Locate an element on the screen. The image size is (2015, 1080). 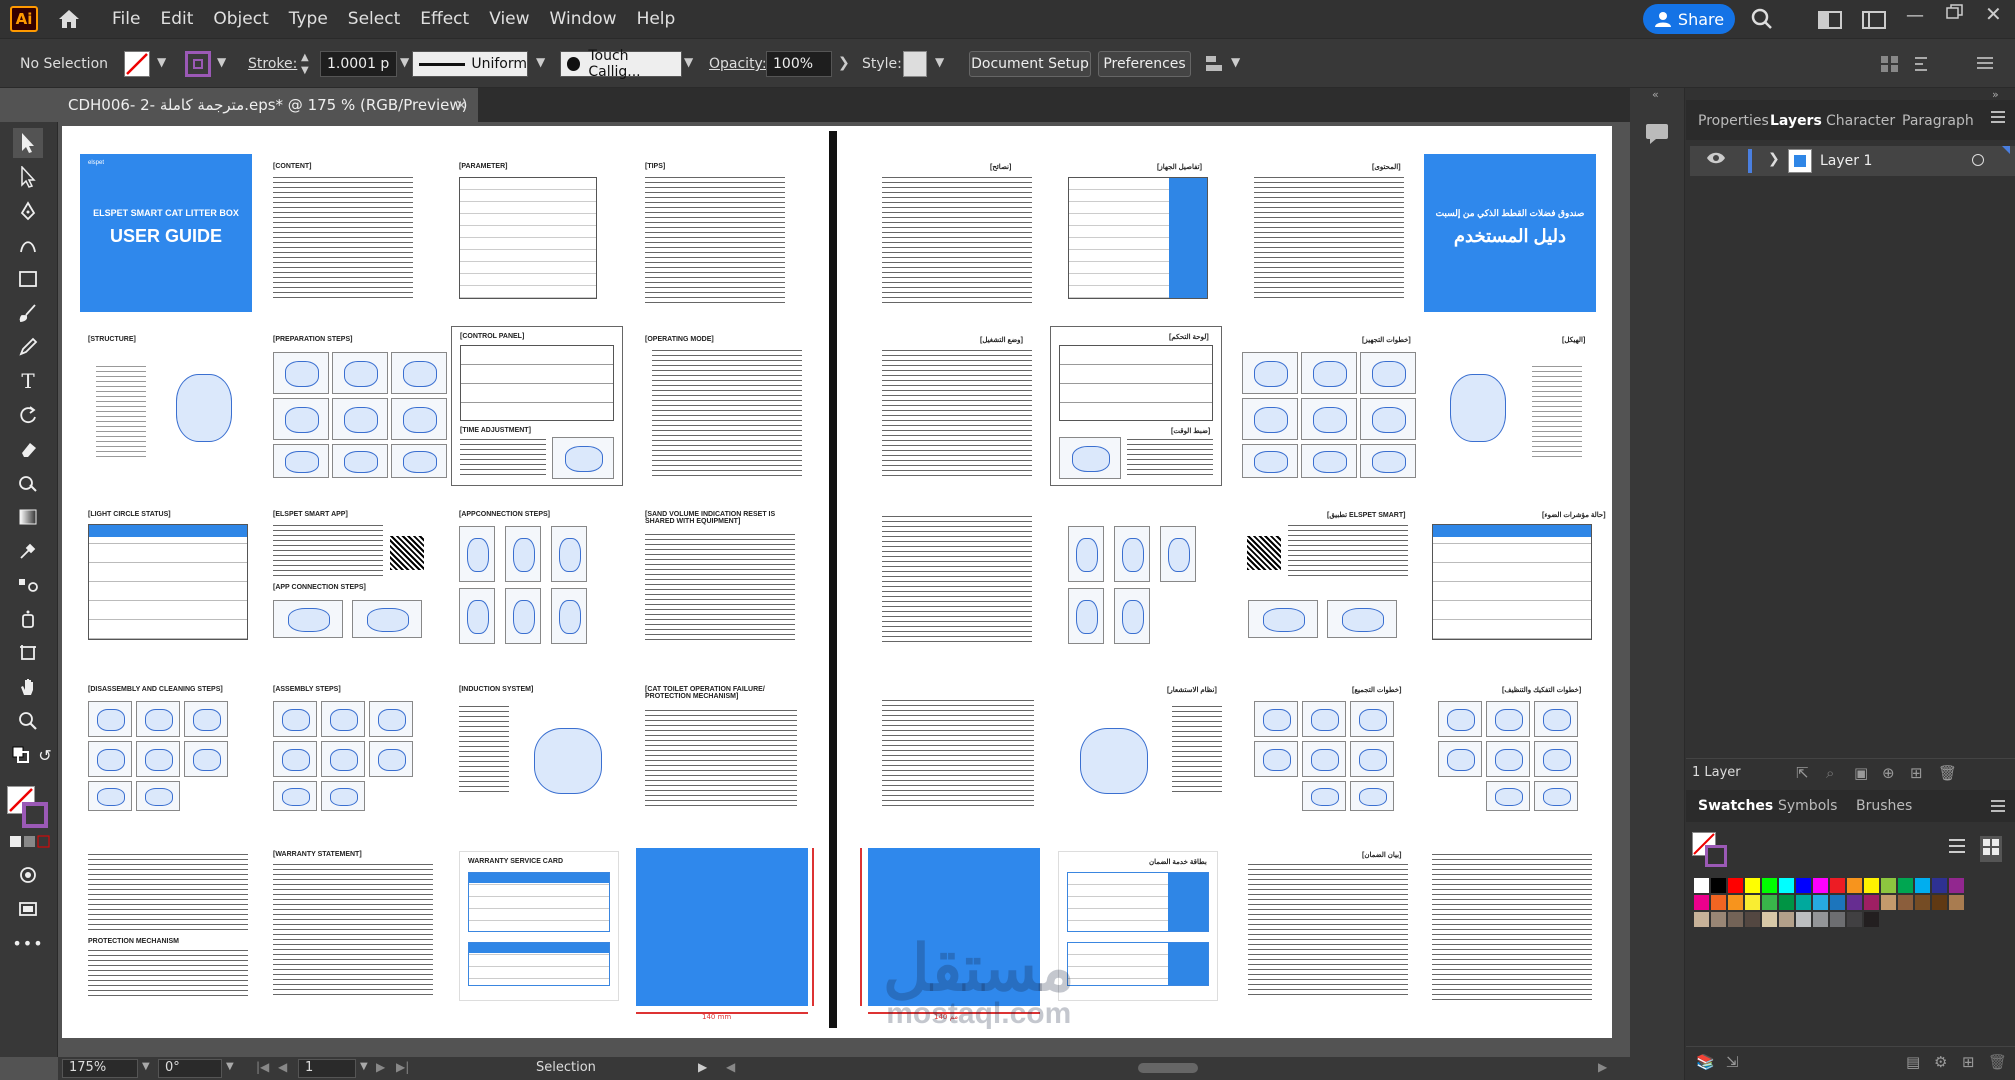
visibility-eye-icon is located at coordinates (1716, 160).